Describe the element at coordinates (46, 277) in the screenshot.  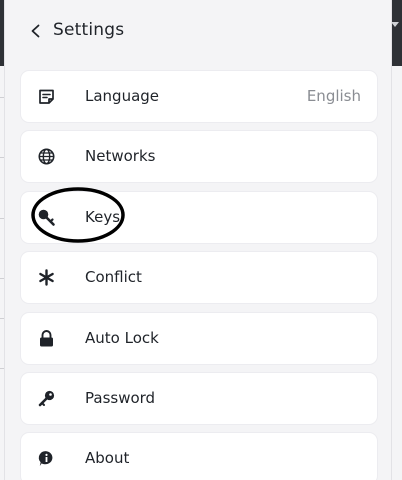
I see `asterisk-icon` at that location.